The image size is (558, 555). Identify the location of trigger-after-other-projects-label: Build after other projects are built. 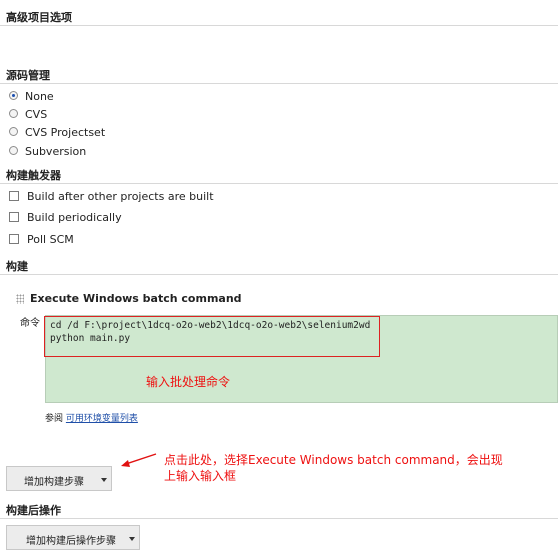
(120, 196).